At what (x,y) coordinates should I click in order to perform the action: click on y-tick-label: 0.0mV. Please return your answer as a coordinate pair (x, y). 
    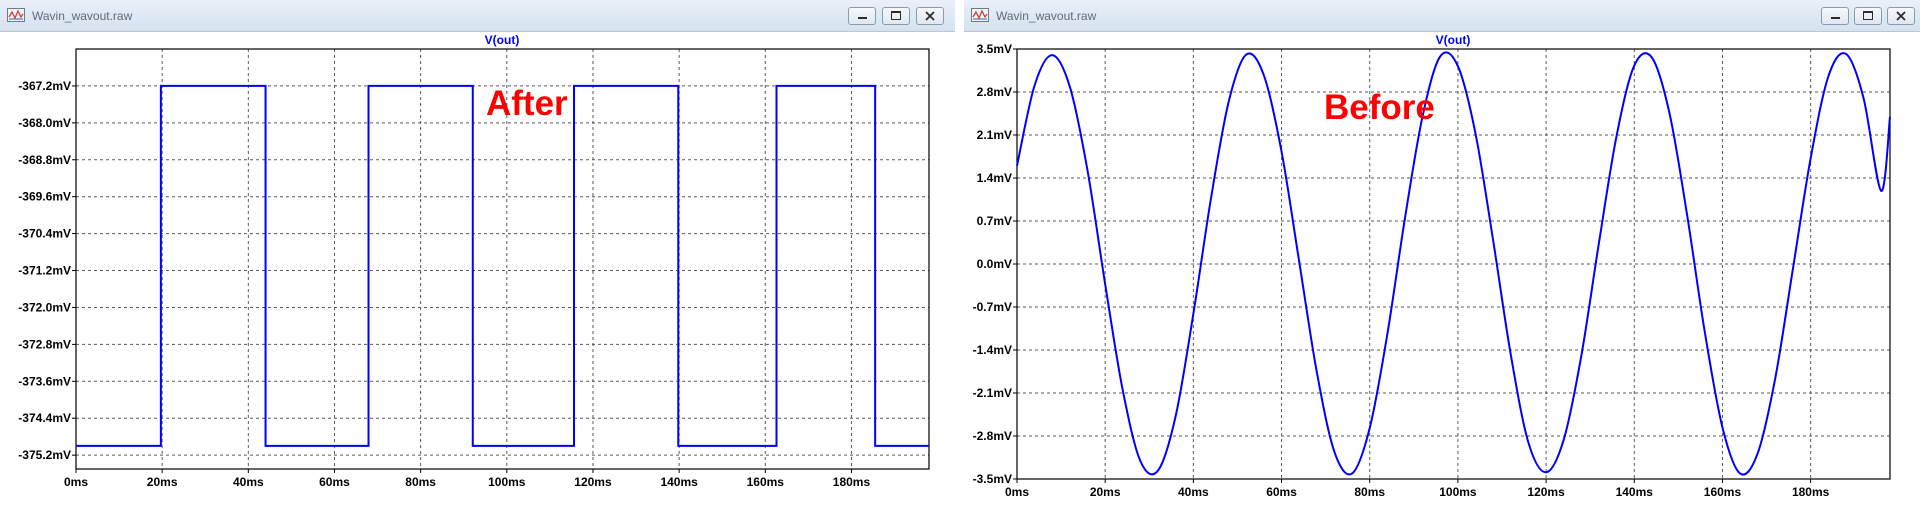
    Looking at the image, I should click on (994, 264).